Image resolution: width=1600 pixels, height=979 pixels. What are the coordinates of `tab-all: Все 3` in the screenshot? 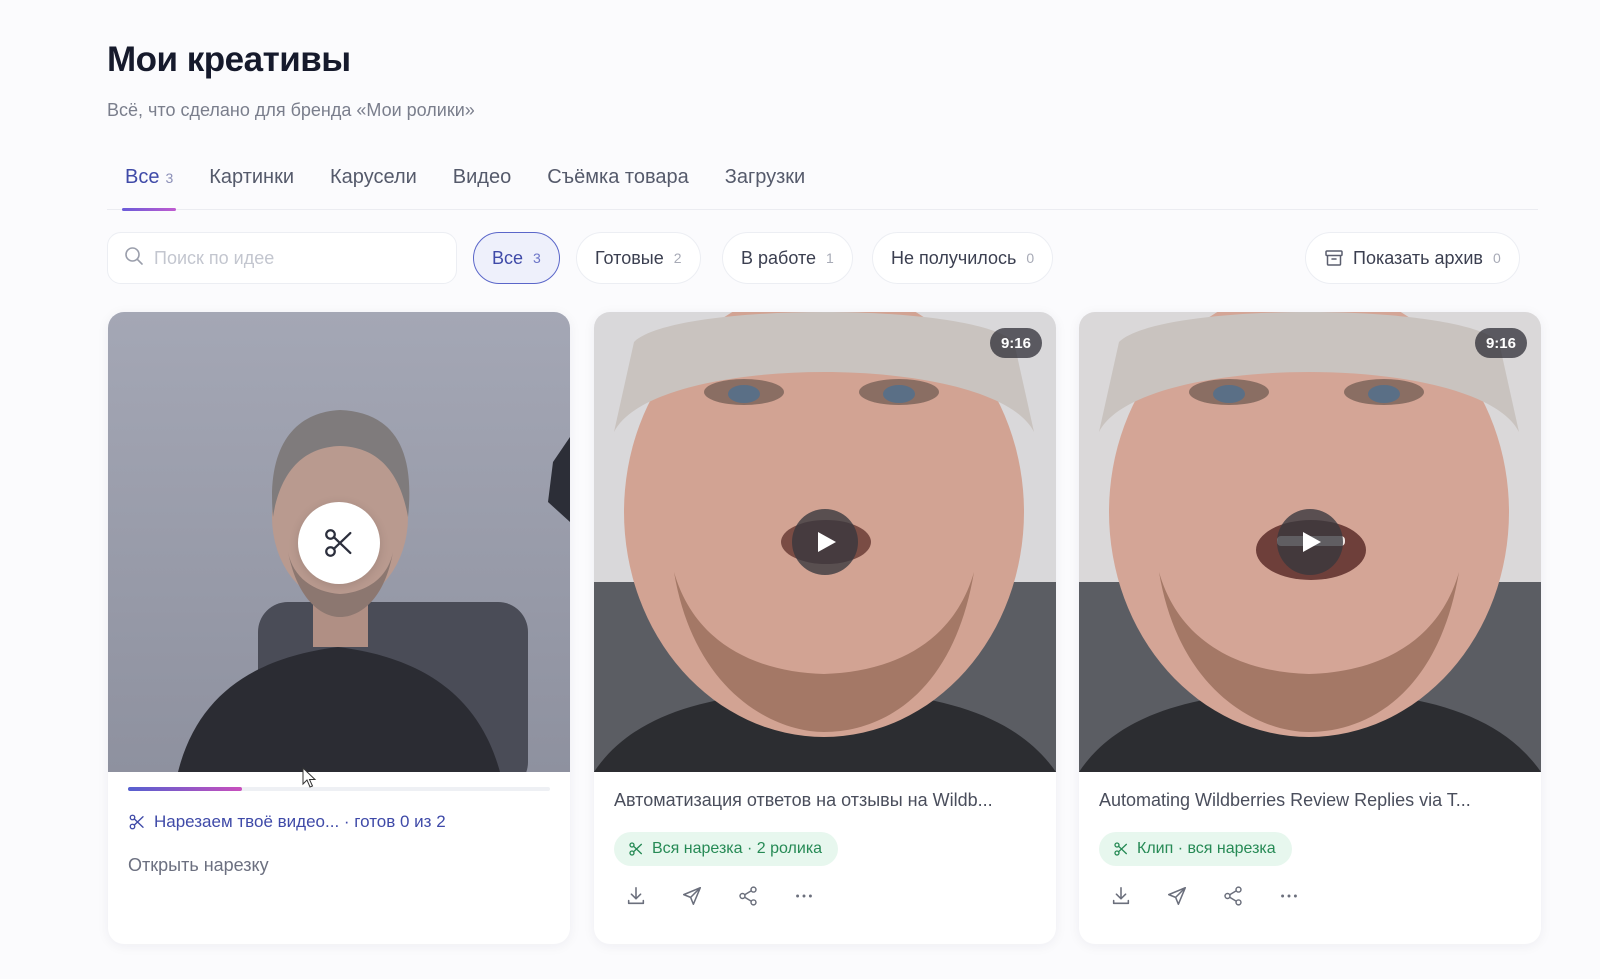 It's located at (149, 185).